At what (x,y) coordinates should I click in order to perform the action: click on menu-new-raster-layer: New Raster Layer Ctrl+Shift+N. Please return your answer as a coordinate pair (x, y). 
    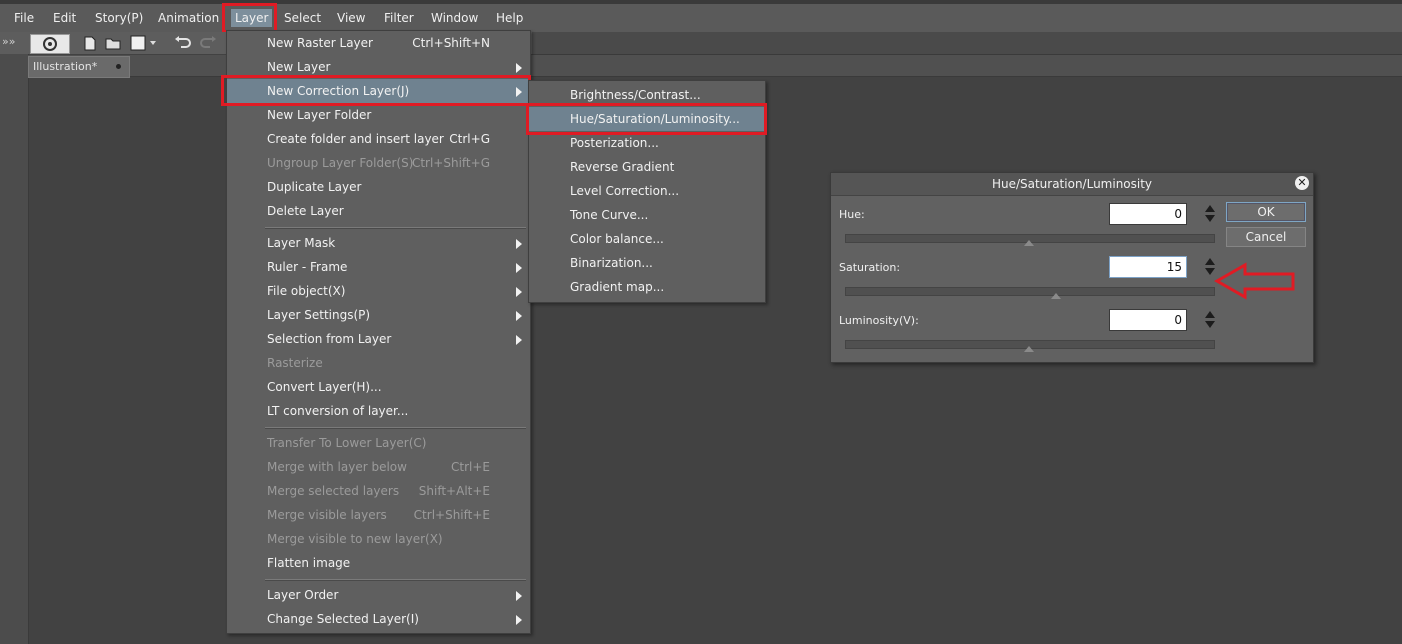
    Looking at the image, I should click on (378, 43).